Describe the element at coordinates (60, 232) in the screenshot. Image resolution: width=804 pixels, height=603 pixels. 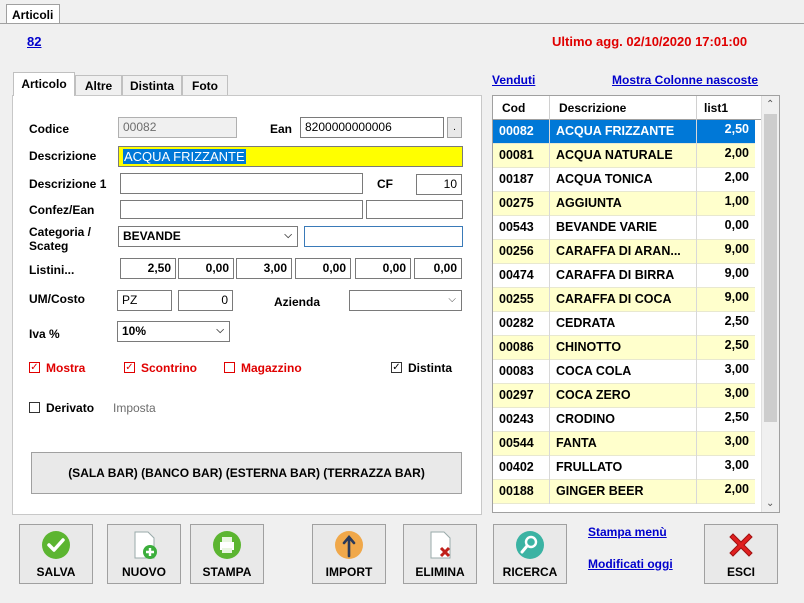
I see `categoria-label: Categoria /` at that location.